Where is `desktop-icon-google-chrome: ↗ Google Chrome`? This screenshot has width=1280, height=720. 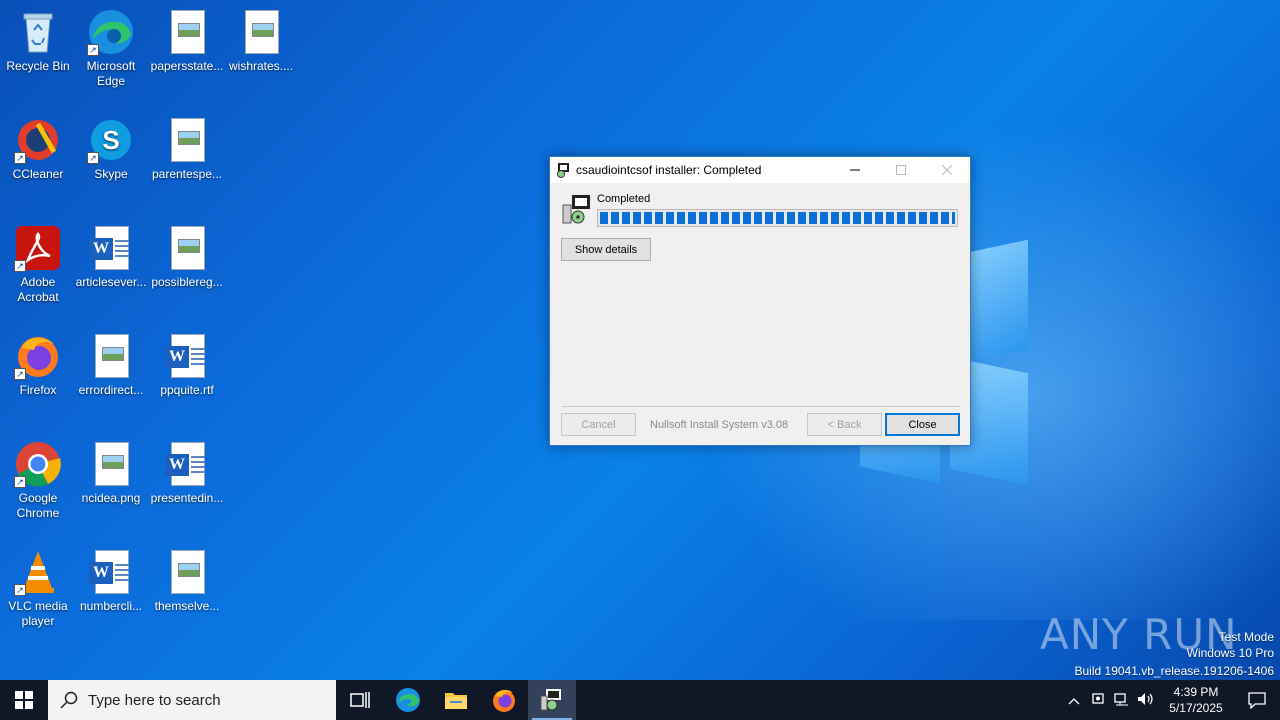 desktop-icon-google-chrome: ↗ Google Chrome is located at coordinates (38, 480).